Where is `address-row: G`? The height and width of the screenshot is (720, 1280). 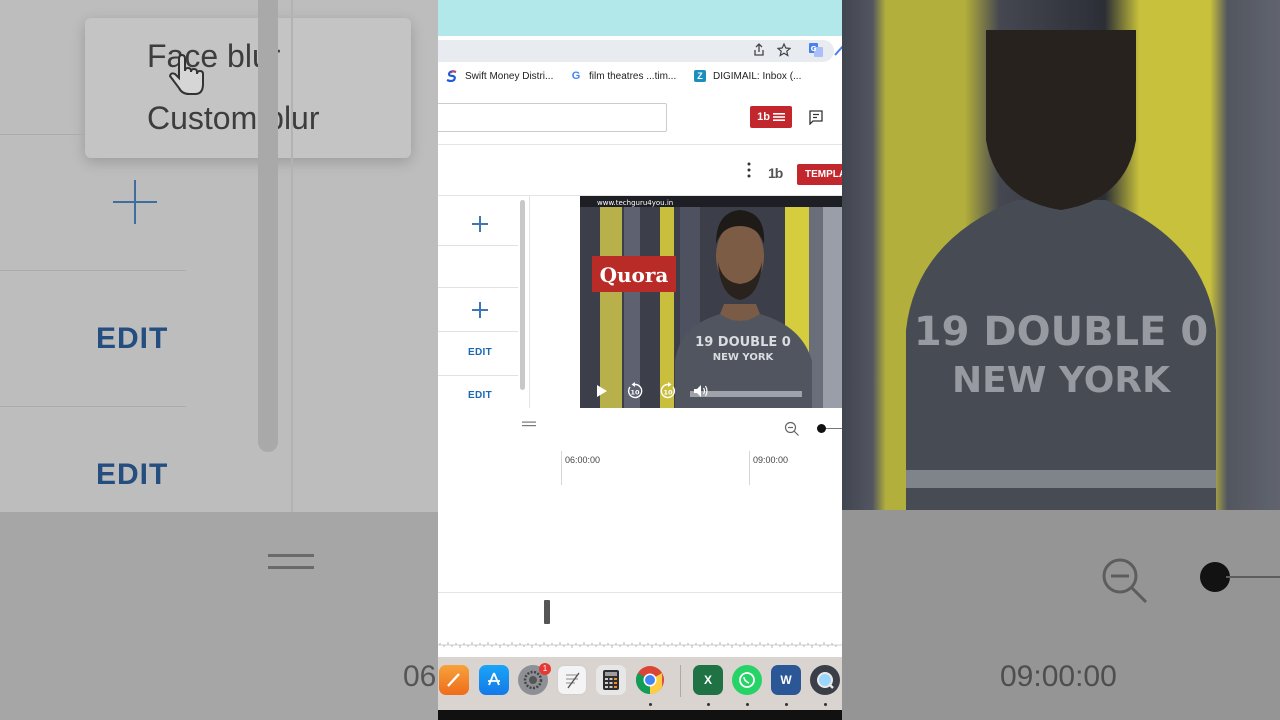 address-row: G is located at coordinates (640, 50).